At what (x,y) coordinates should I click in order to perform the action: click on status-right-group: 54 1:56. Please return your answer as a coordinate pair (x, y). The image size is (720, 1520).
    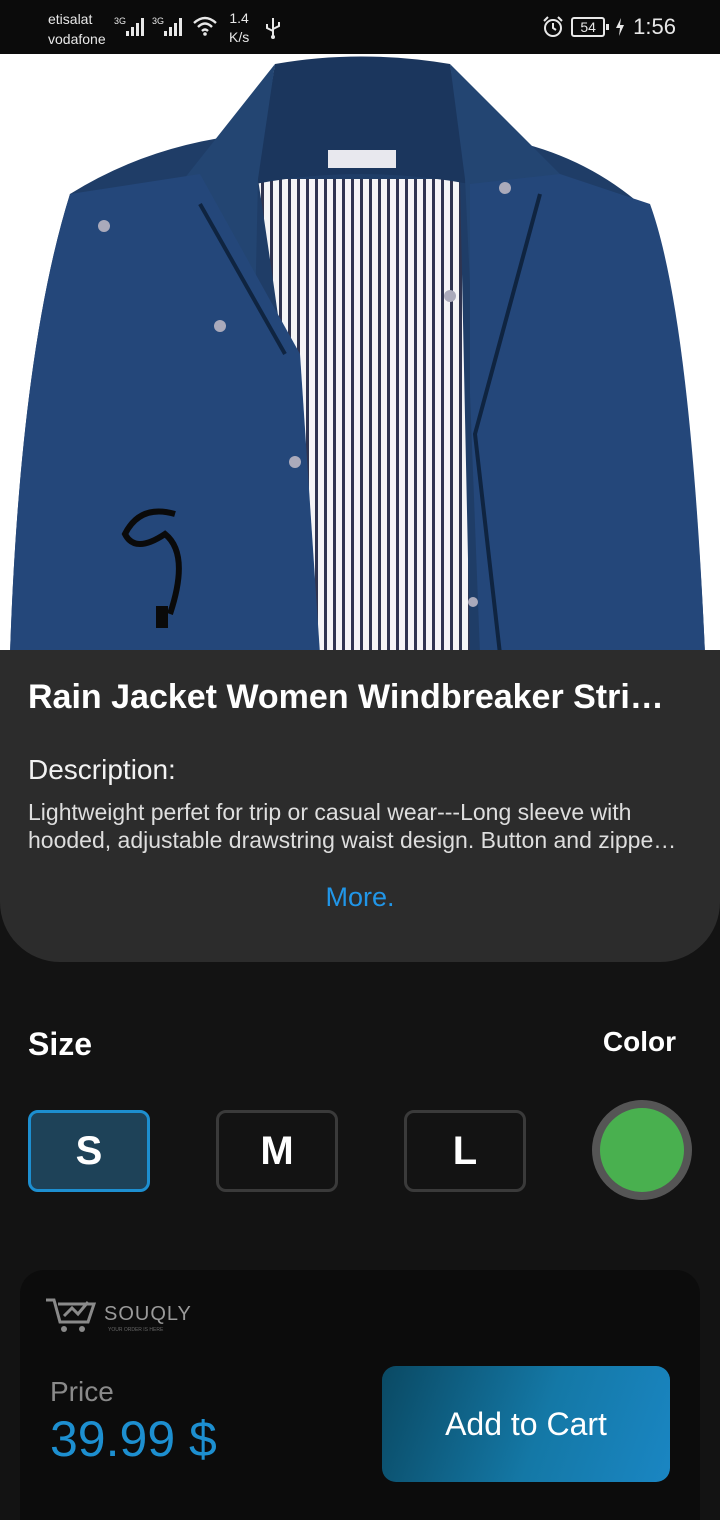
    Looking at the image, I should click on (608, 27).